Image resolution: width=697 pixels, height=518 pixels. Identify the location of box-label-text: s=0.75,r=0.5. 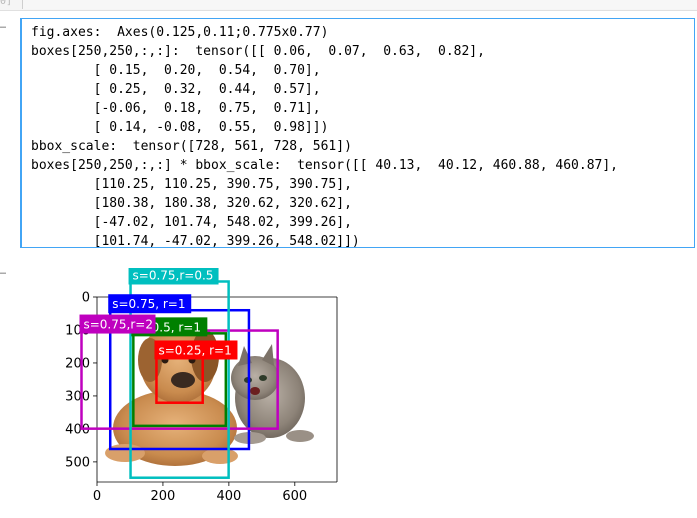
(173, 275).